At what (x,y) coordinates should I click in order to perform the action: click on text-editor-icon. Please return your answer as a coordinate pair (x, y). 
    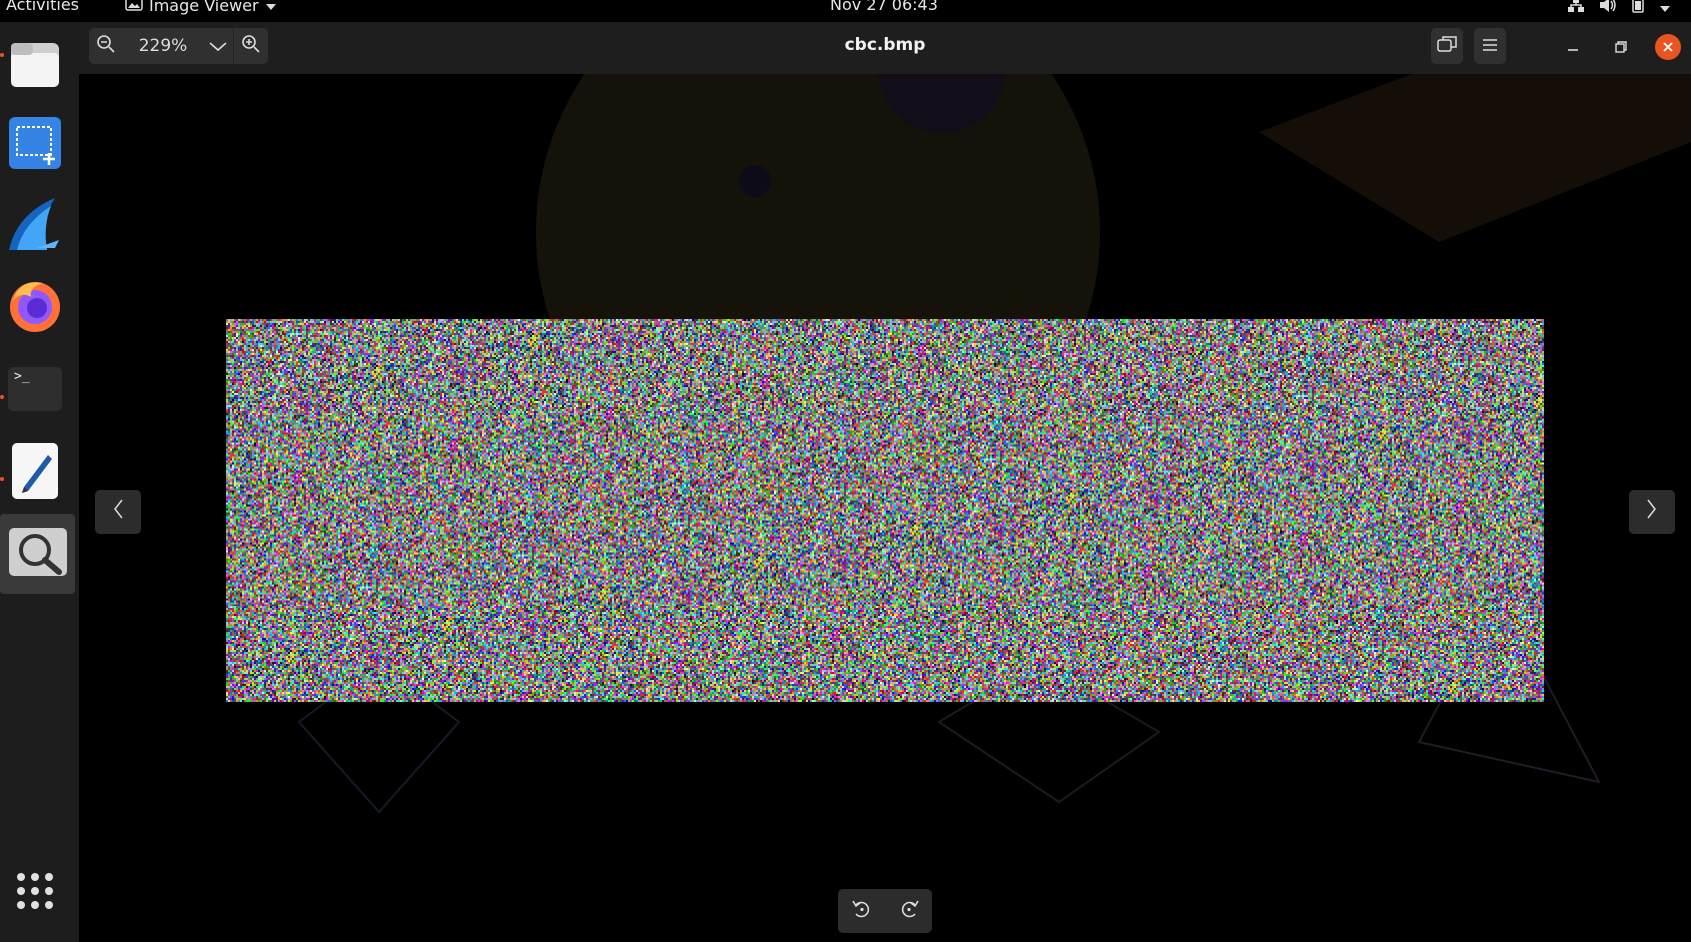
    Looking at the image, I should click on (35, 473).